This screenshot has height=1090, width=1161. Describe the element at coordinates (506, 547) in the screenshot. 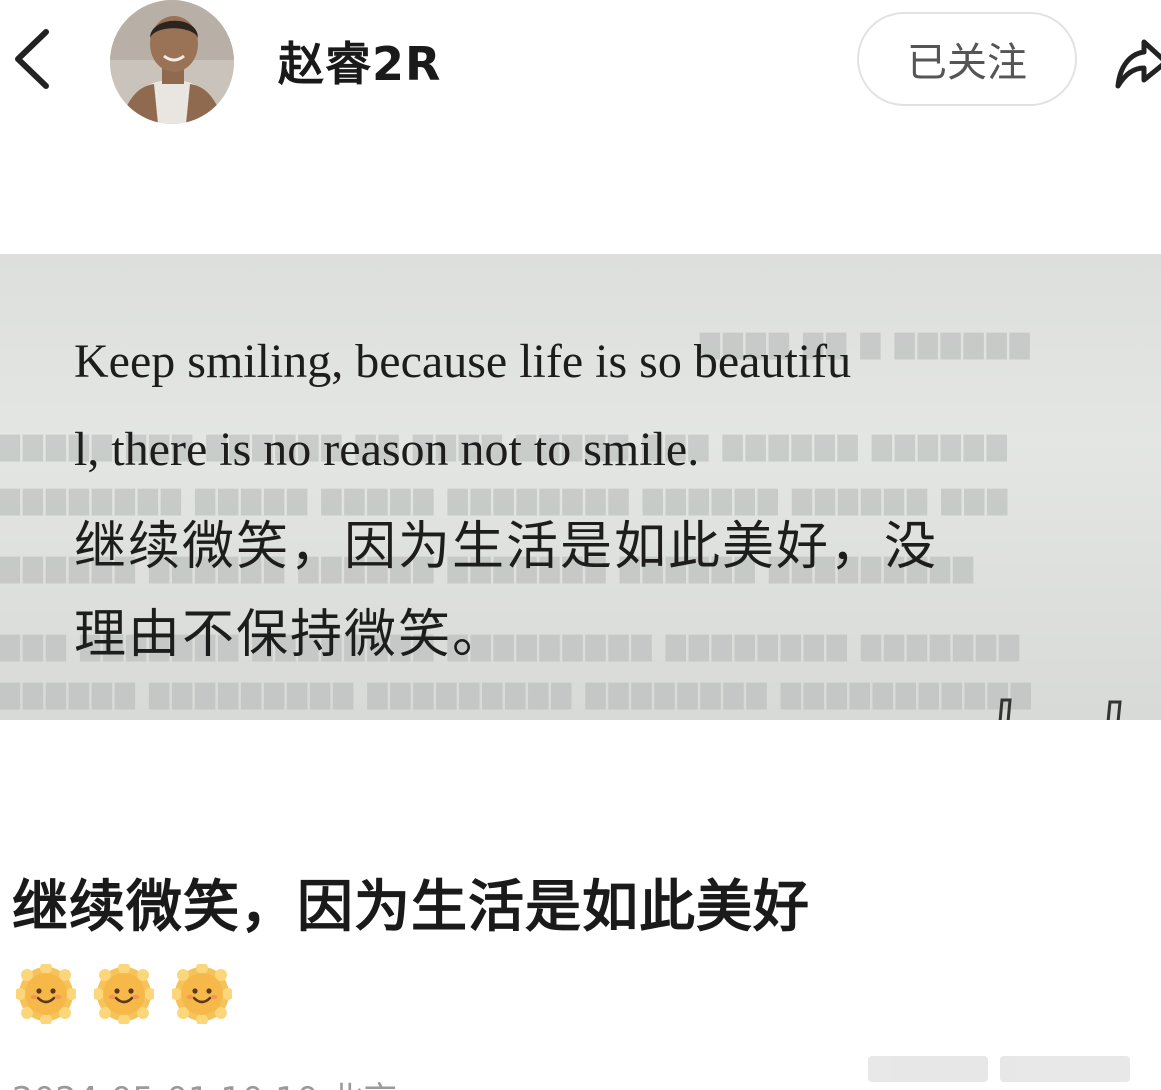

I see `quote-chinese-line-1: 继续微笑，因为生活是如此美好，没` at that location.